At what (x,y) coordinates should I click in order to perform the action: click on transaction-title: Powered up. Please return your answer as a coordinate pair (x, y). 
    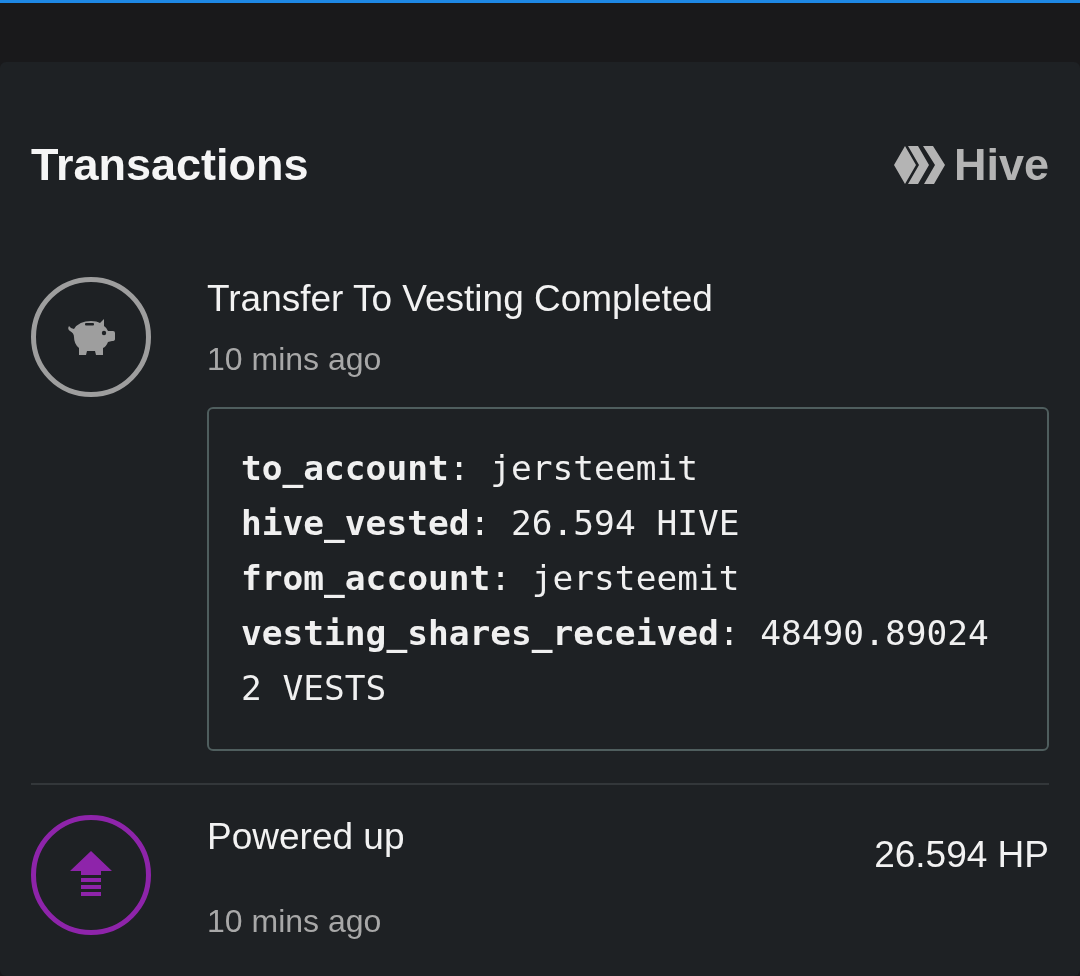
    Looking at the image, I should click on (306, 837).